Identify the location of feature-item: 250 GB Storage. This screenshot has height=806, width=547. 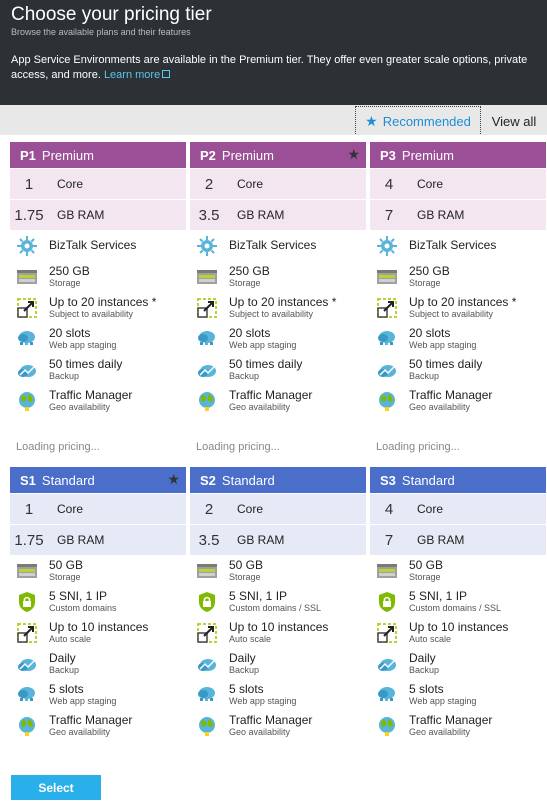
(461, 280).